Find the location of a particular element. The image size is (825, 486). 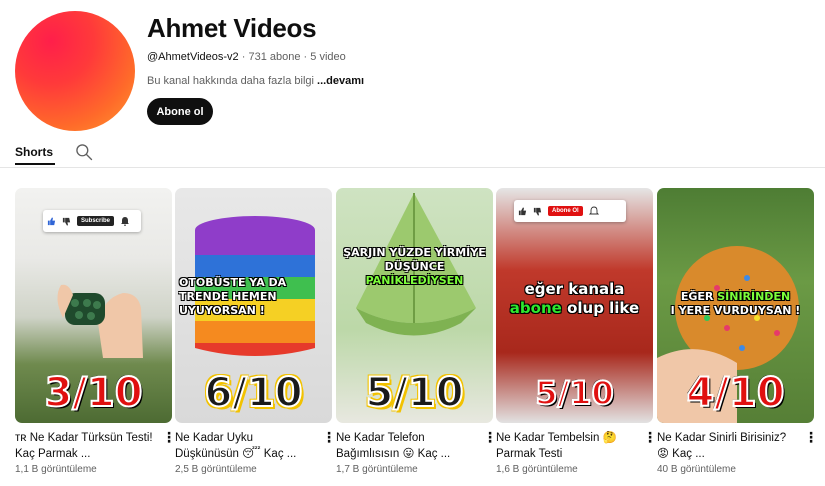

short-caption: EĞER SİNİRİNDEN I YERE VURDUYSAN ! is located at coordinates (735, 304).